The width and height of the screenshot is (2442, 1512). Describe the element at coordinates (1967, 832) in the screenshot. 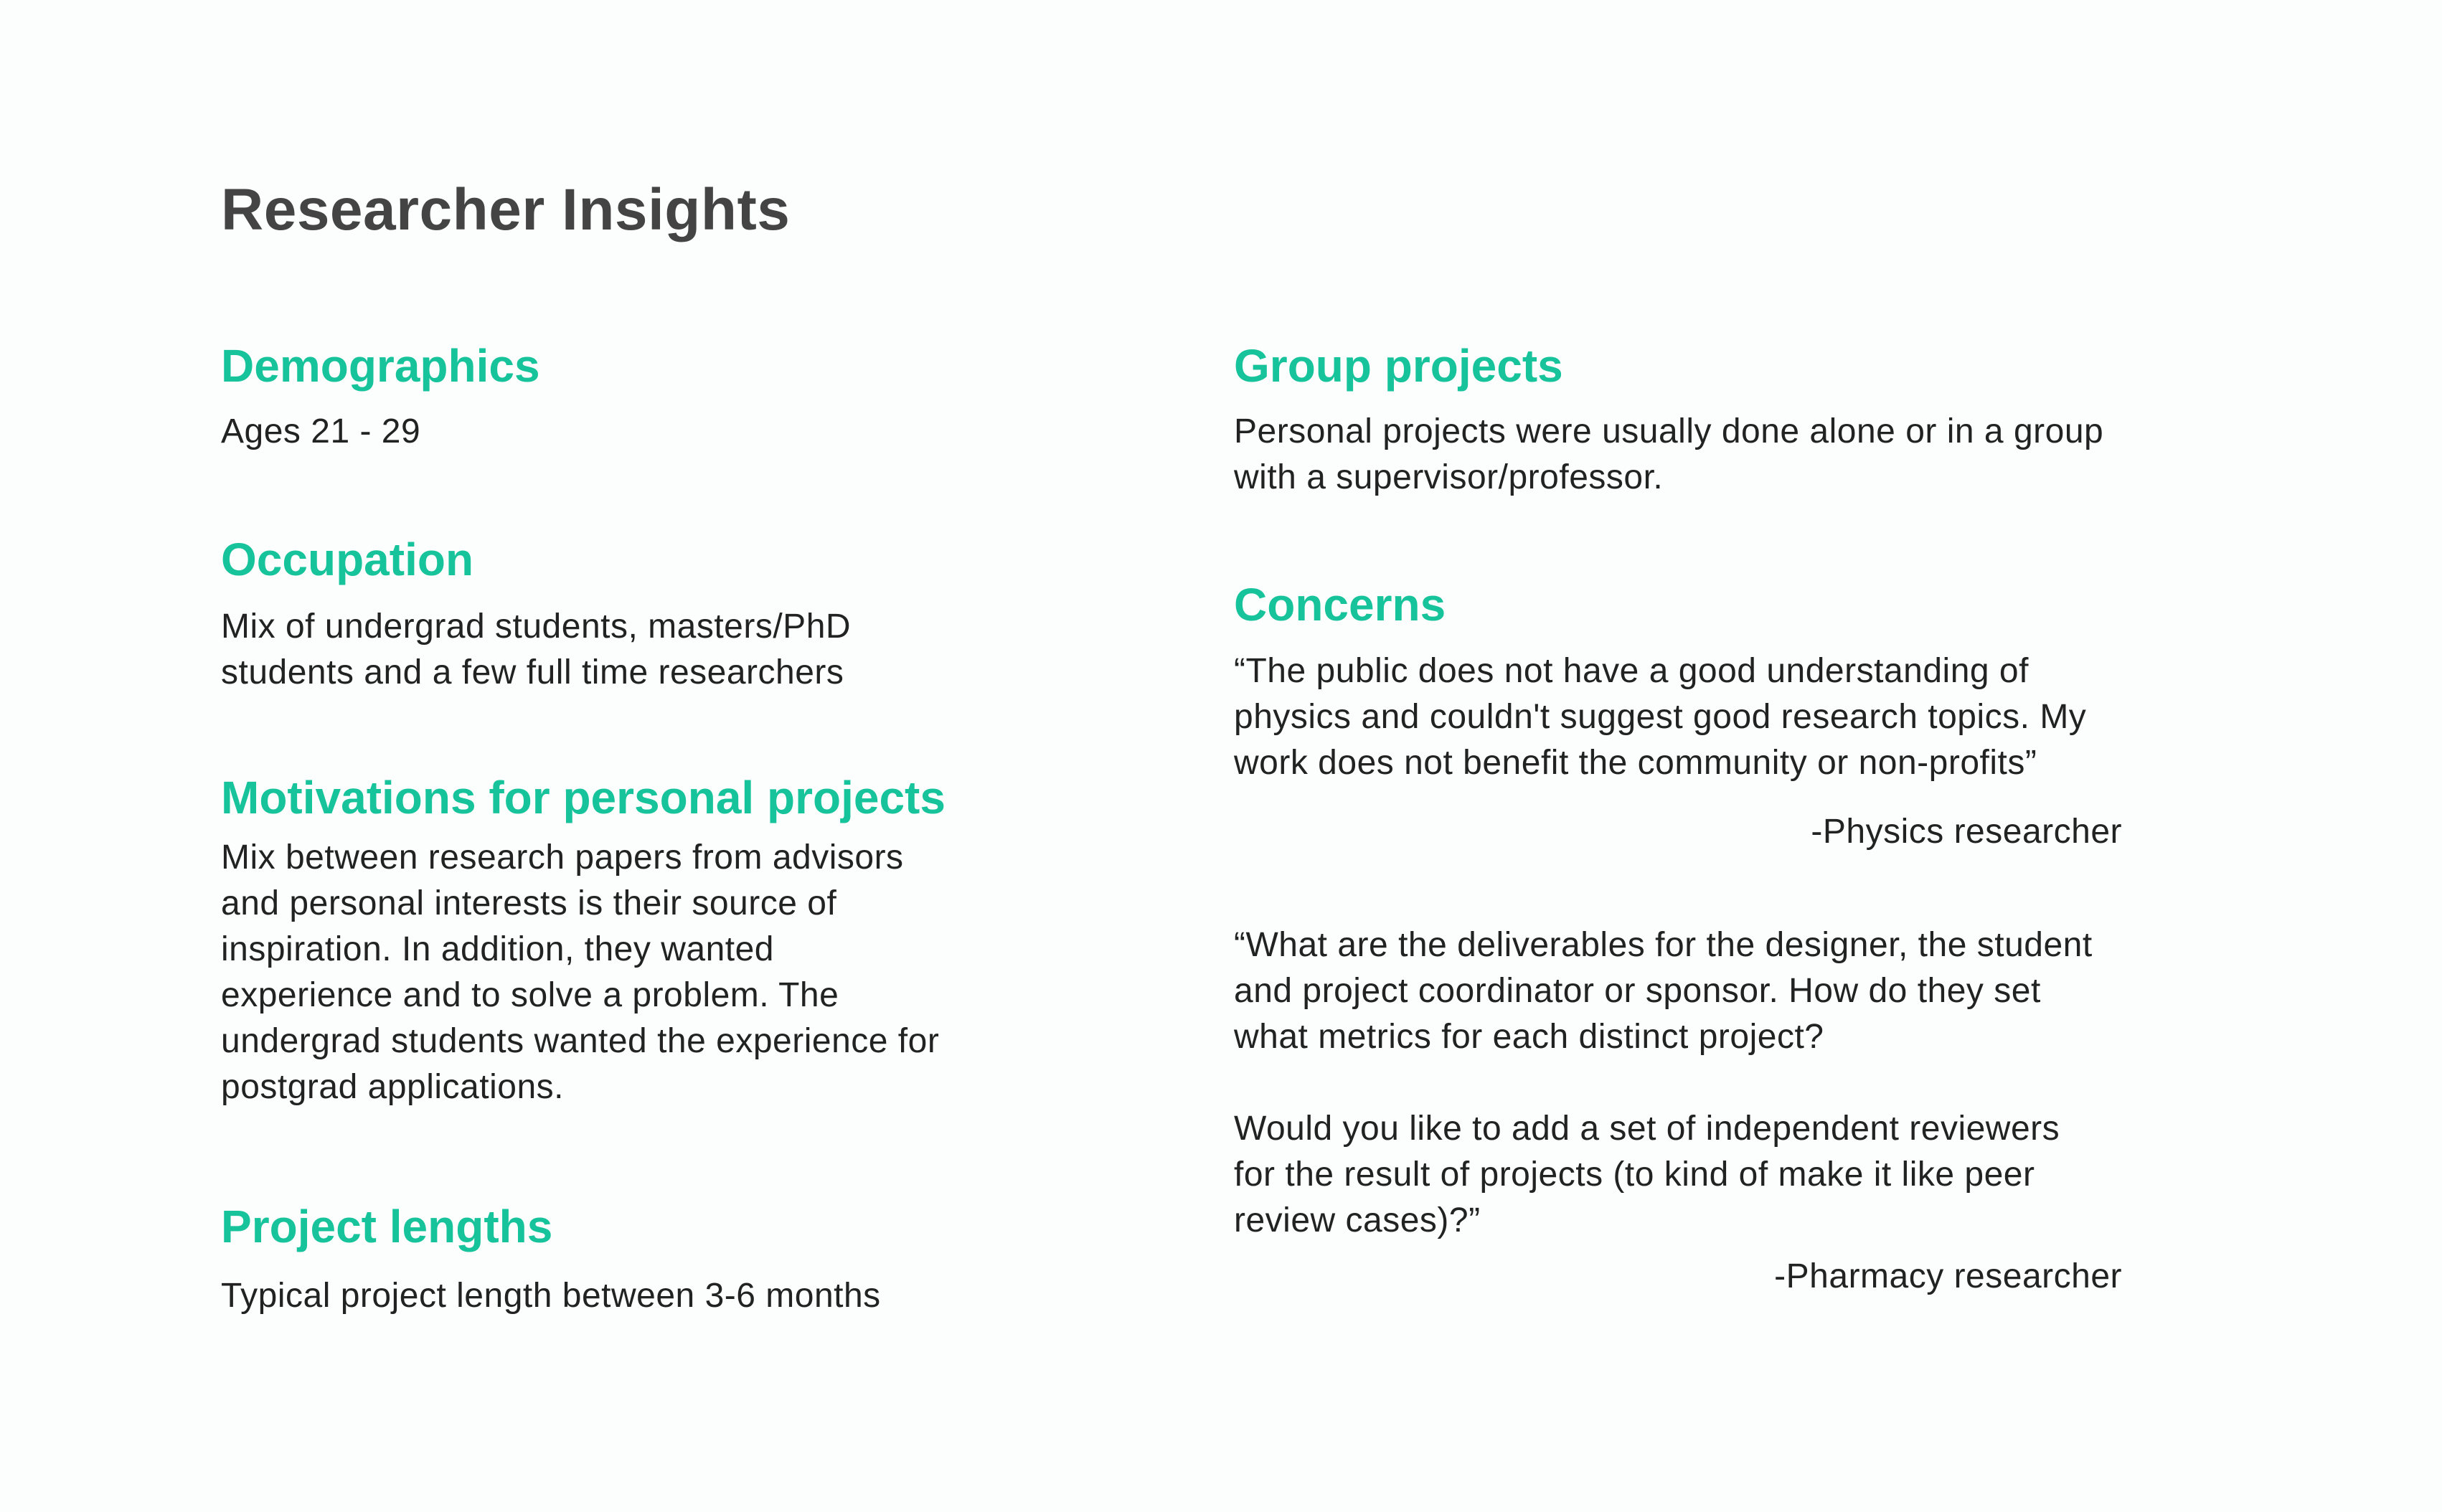

I see `physics-attribution: -Physics researcher` at that location.